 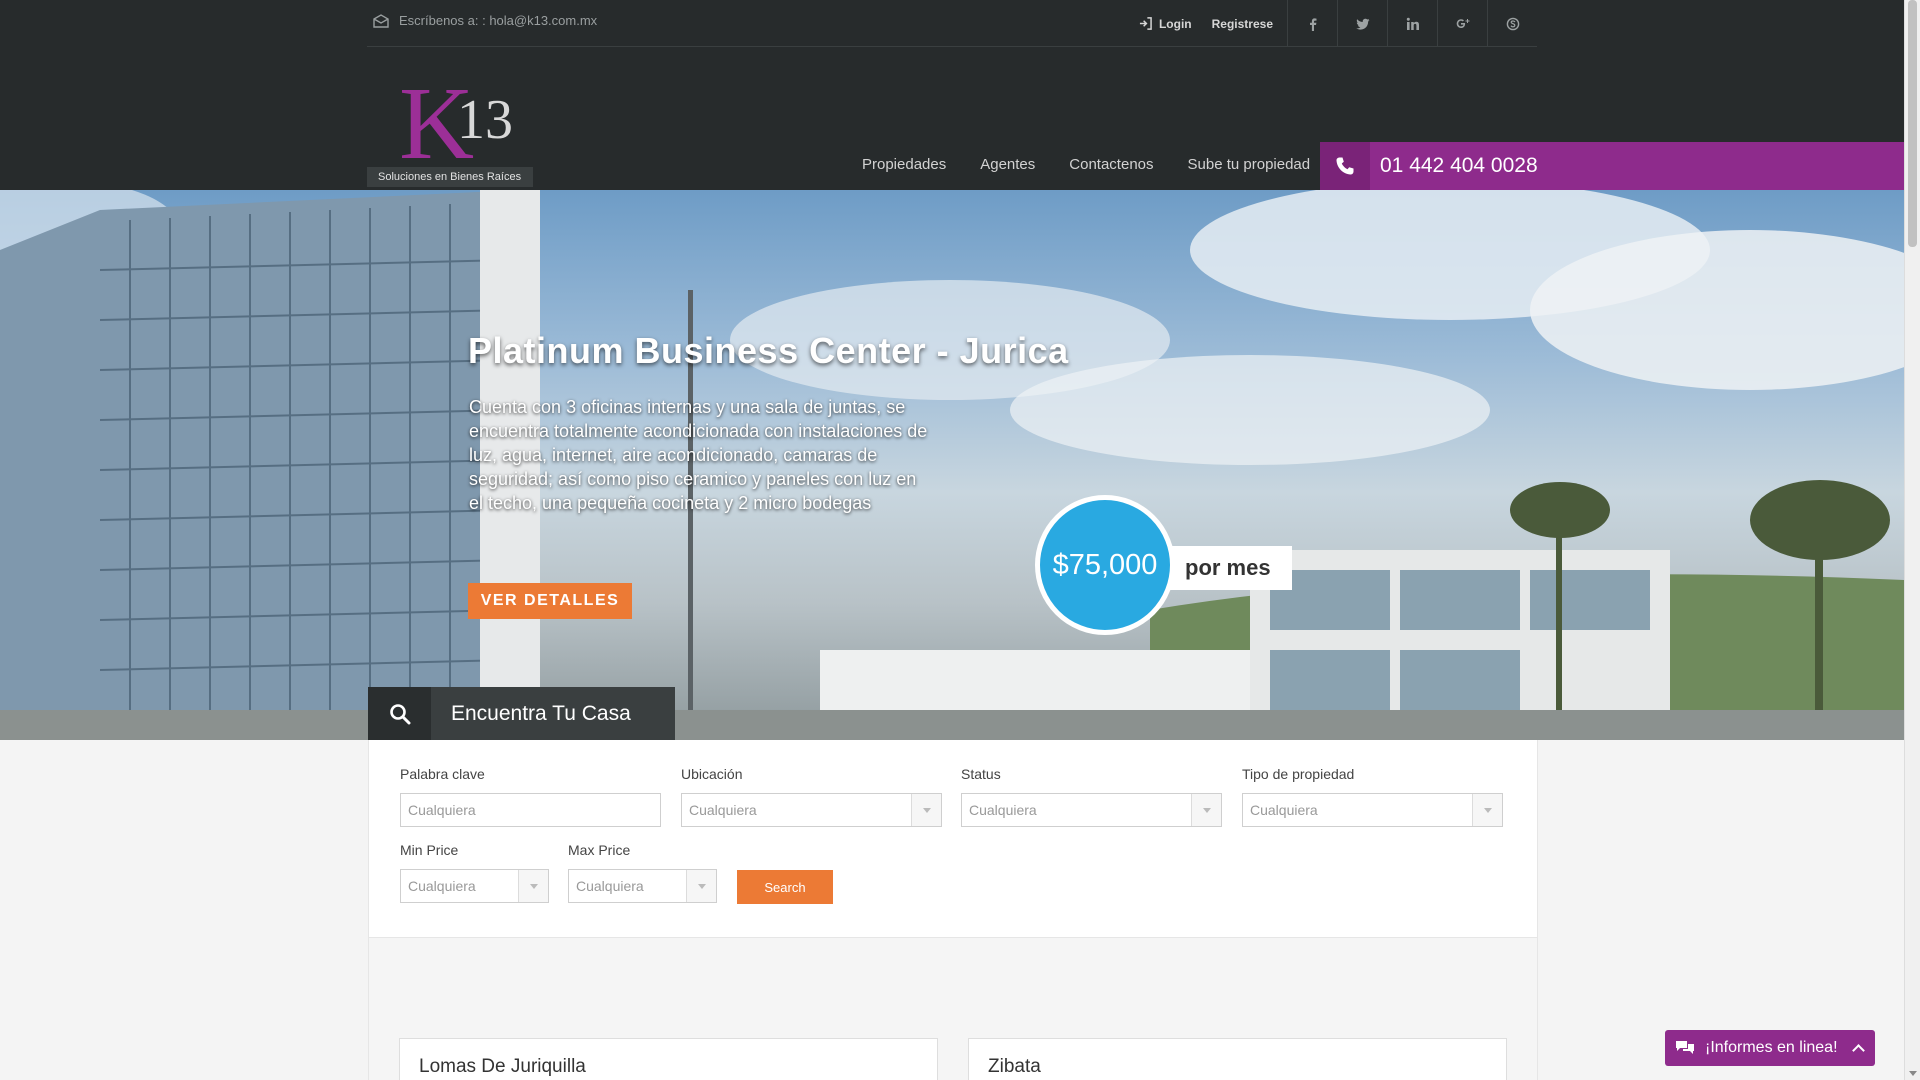 I want to click on linkedin-icon, so click(x=1412, y=23).